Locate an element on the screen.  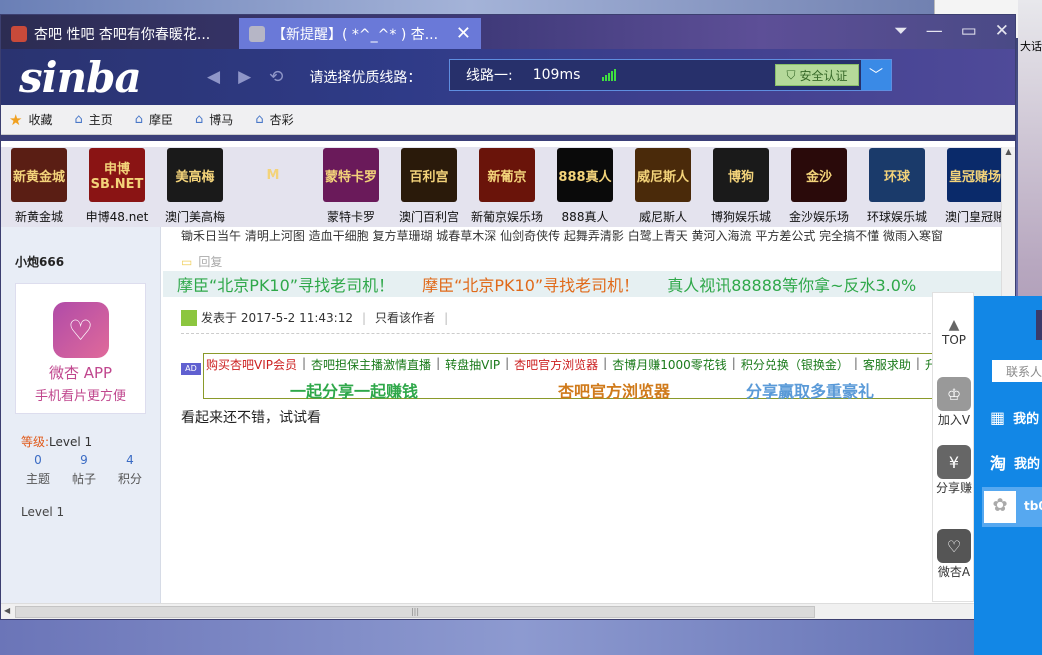
casino-ad-item: 皇冠赌场 澳门皇冠赌 is located at coordinates (969, 187).